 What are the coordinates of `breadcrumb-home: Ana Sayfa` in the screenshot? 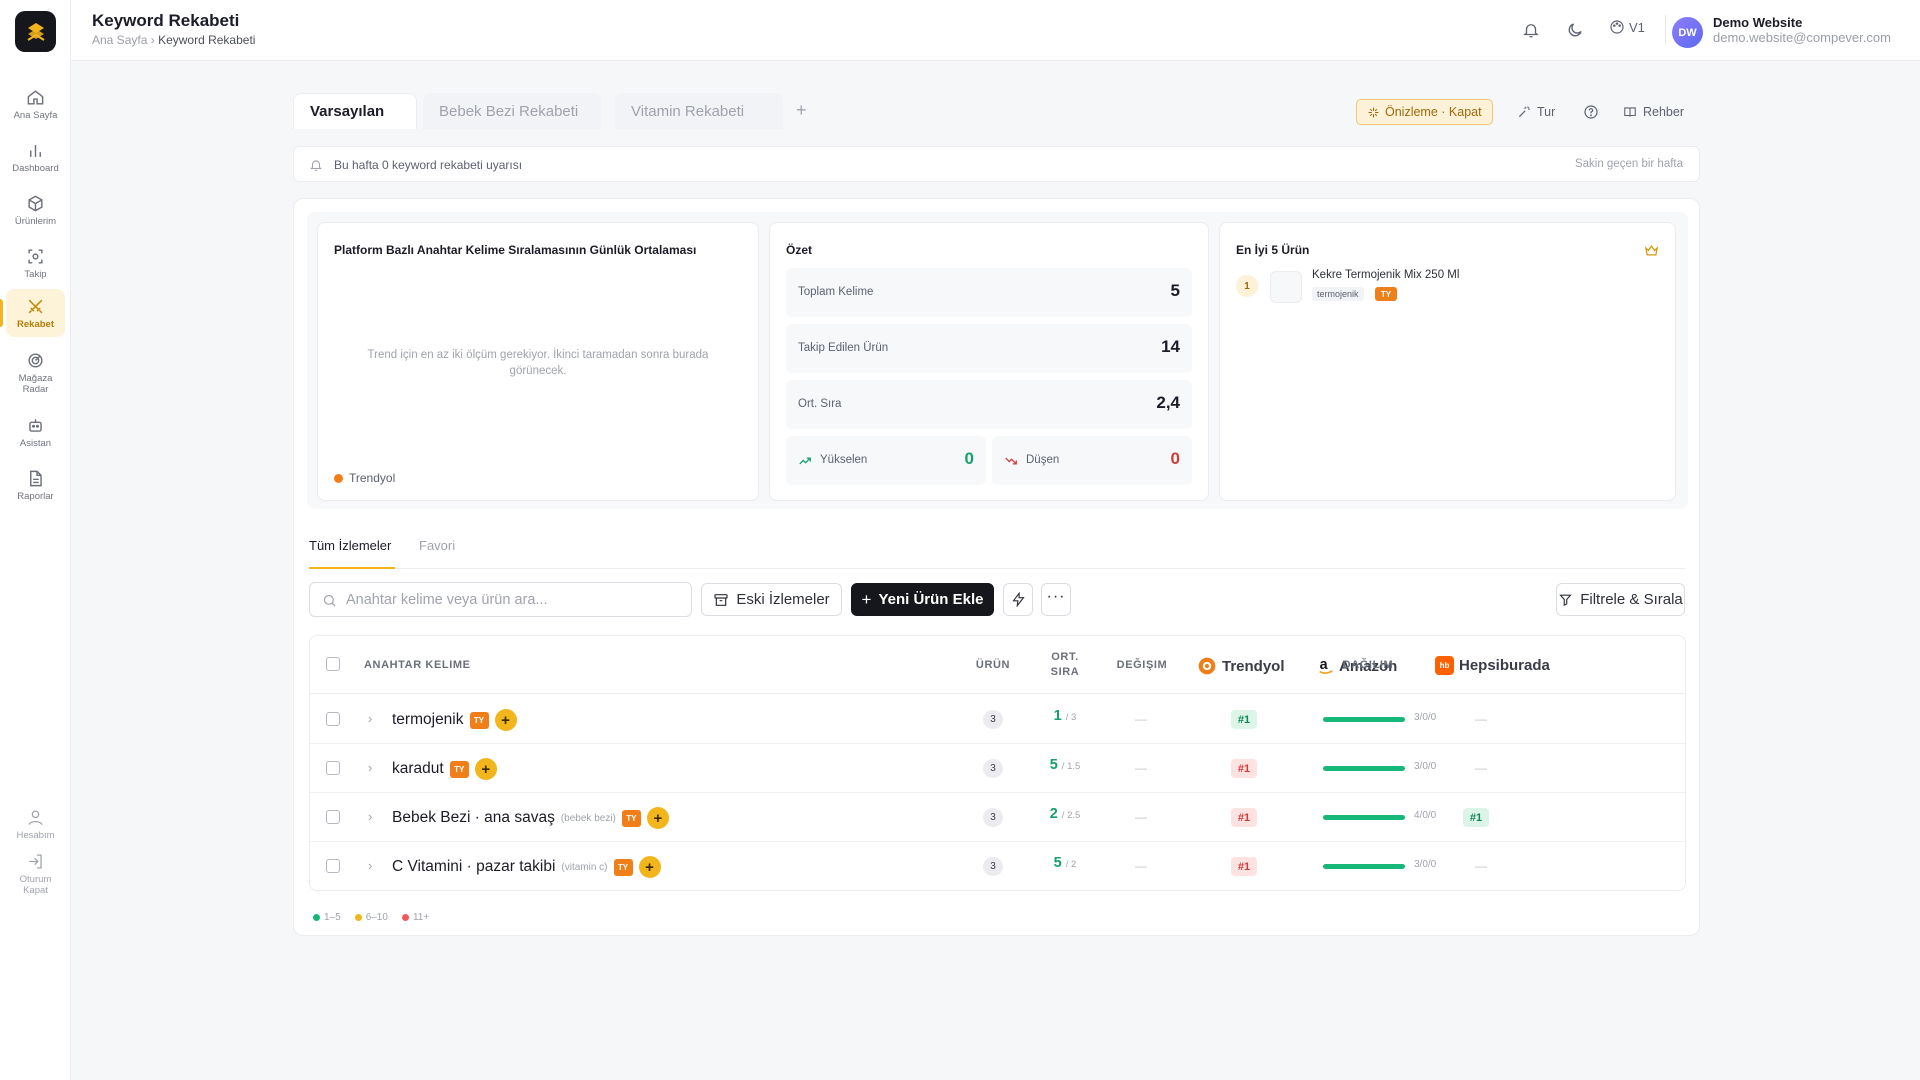 It's located at (119, 40).